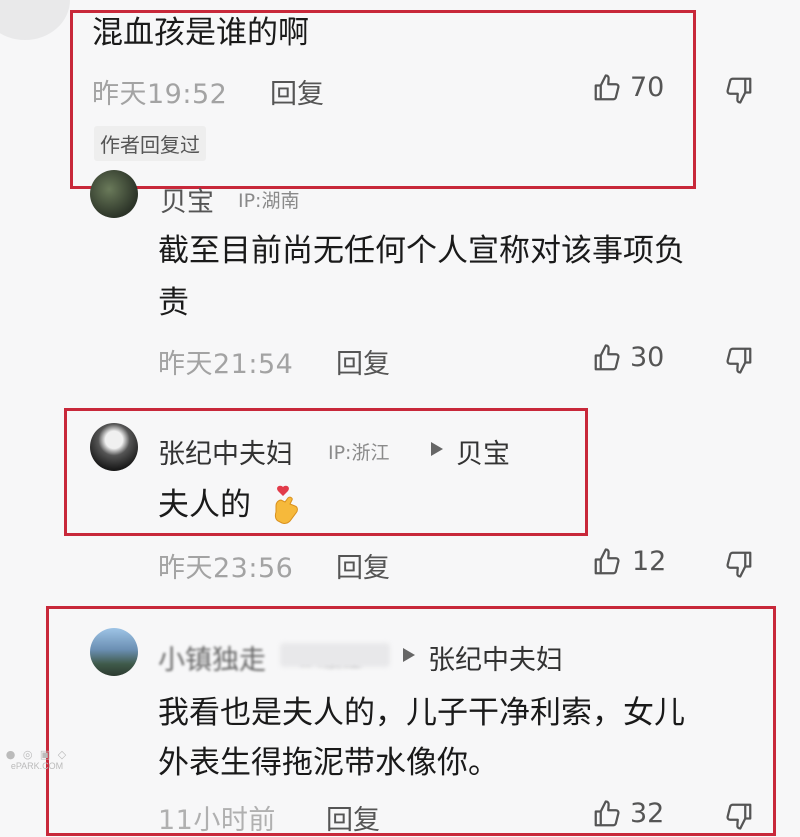  Describe the element at coordinates (35, 20) in the screenshot. I see `avatar-top` at that location.